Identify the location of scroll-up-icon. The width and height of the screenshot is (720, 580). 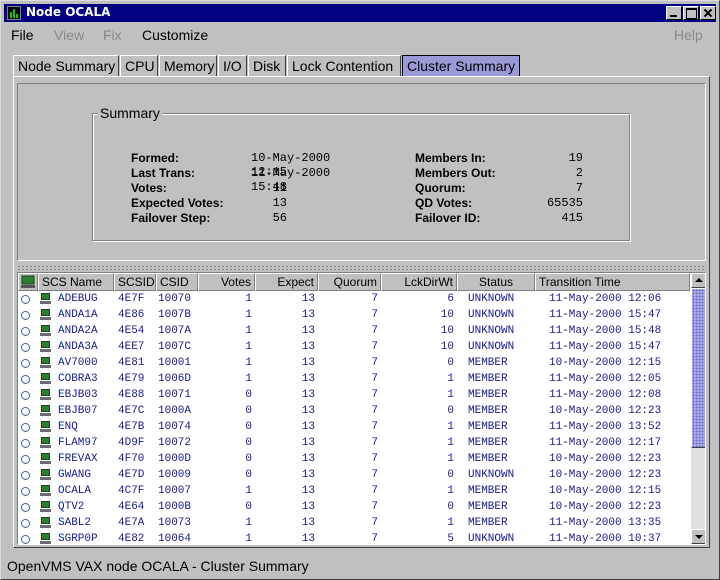
(698, 280).